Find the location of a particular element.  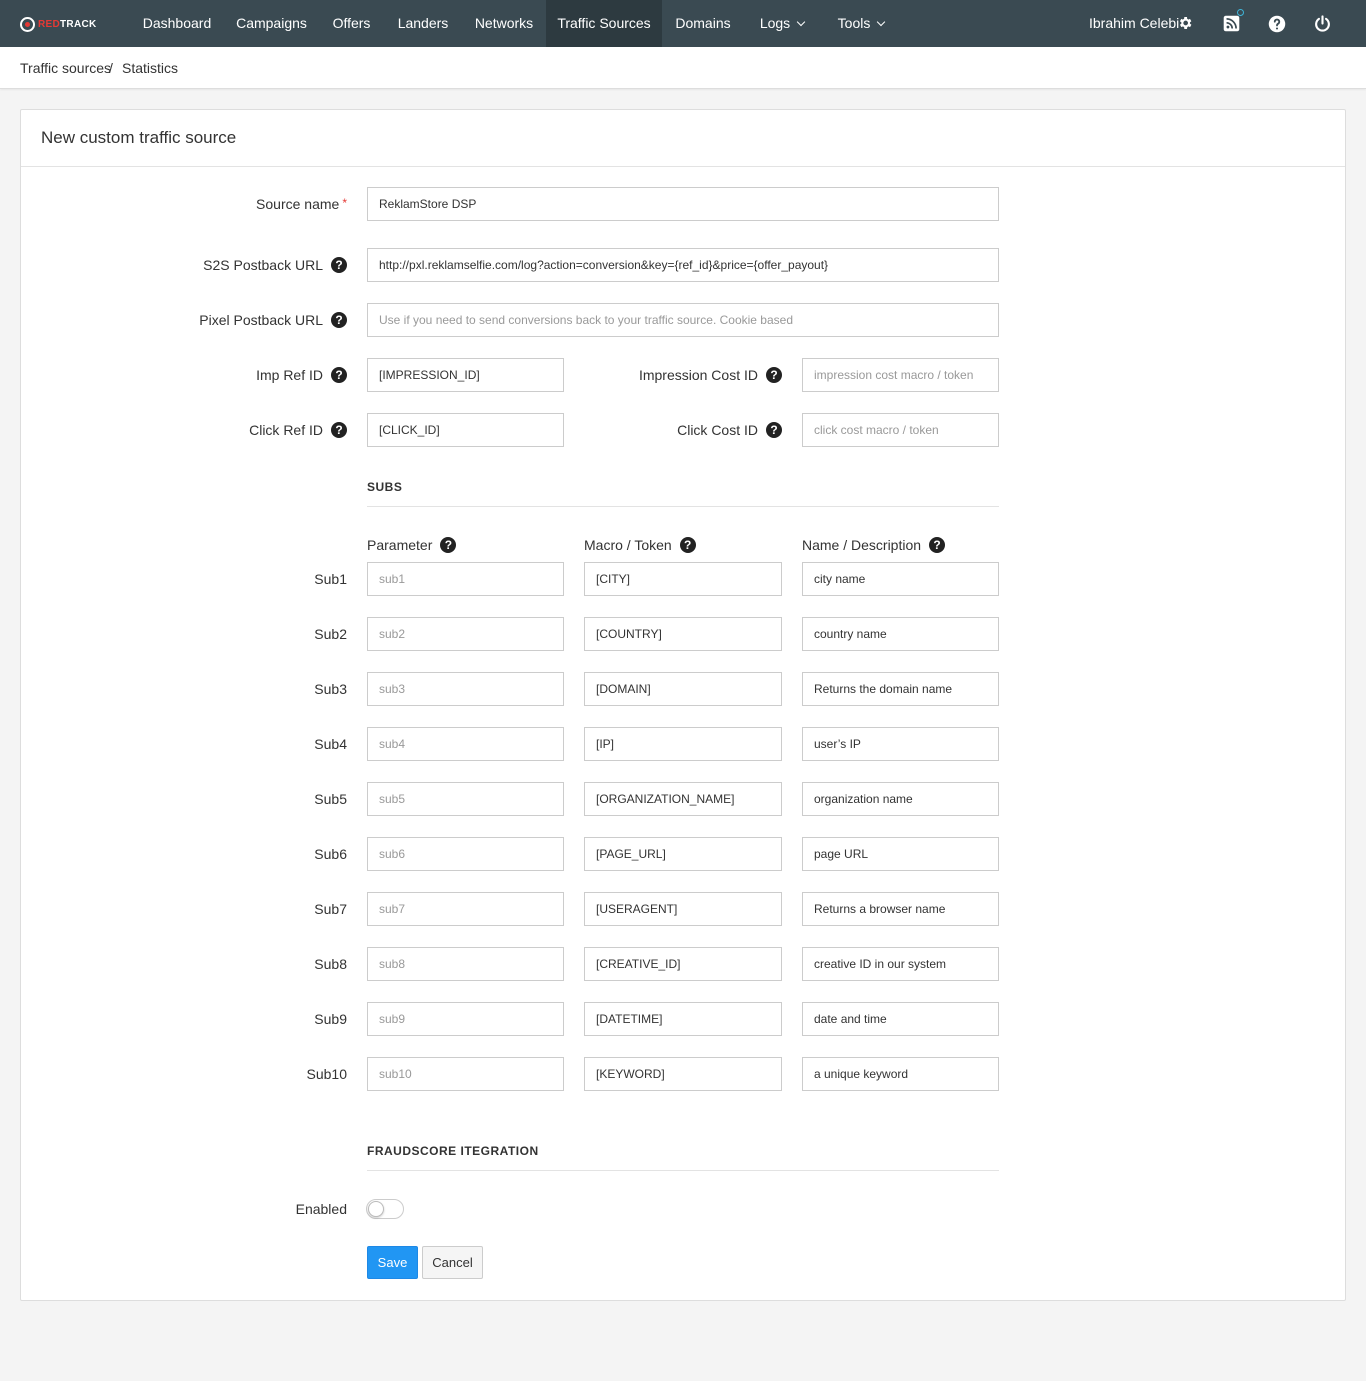

click-cost-id-input is located at coordinates (900, 430).